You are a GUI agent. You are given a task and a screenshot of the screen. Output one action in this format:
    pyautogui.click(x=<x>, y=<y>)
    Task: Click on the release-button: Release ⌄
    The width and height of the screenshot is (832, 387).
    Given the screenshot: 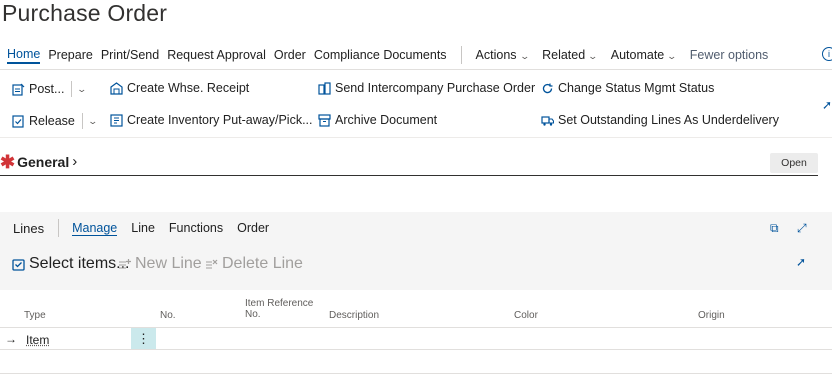 What is the action you would take?
    pyautogui.click(x=55, y=121)
    